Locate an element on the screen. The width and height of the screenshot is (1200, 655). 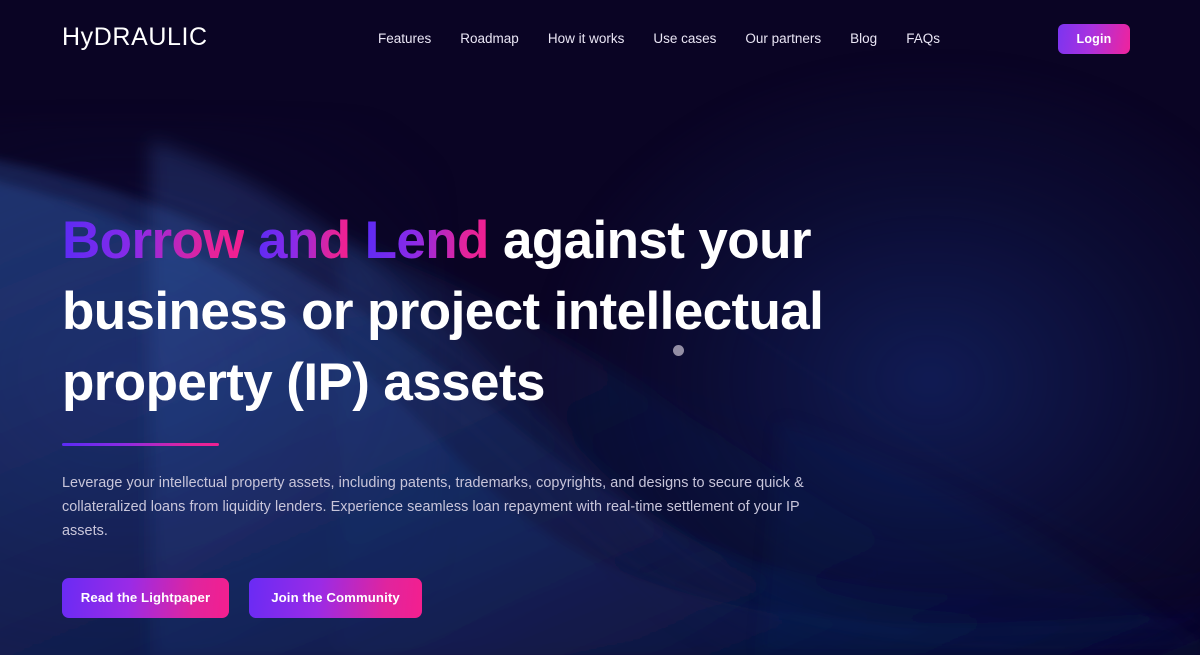
hero-headline-highlight-word-1: Borrow is located at coordinates (153, 240).